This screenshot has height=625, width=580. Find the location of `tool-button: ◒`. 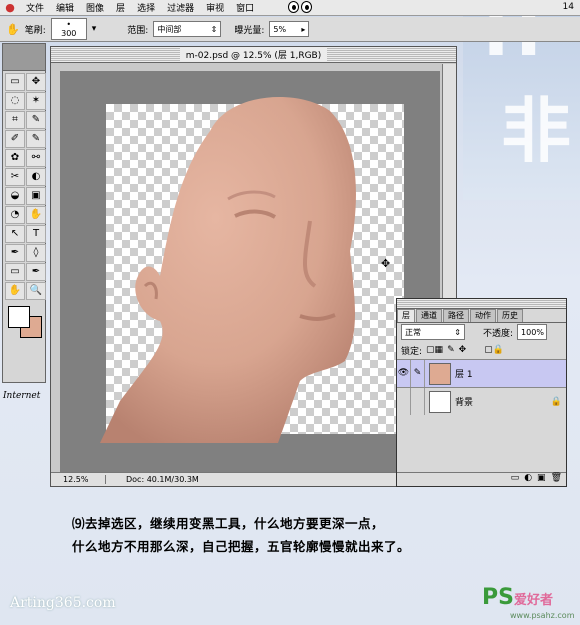

tool-button: ◒ is located at coordinates (15, 196).